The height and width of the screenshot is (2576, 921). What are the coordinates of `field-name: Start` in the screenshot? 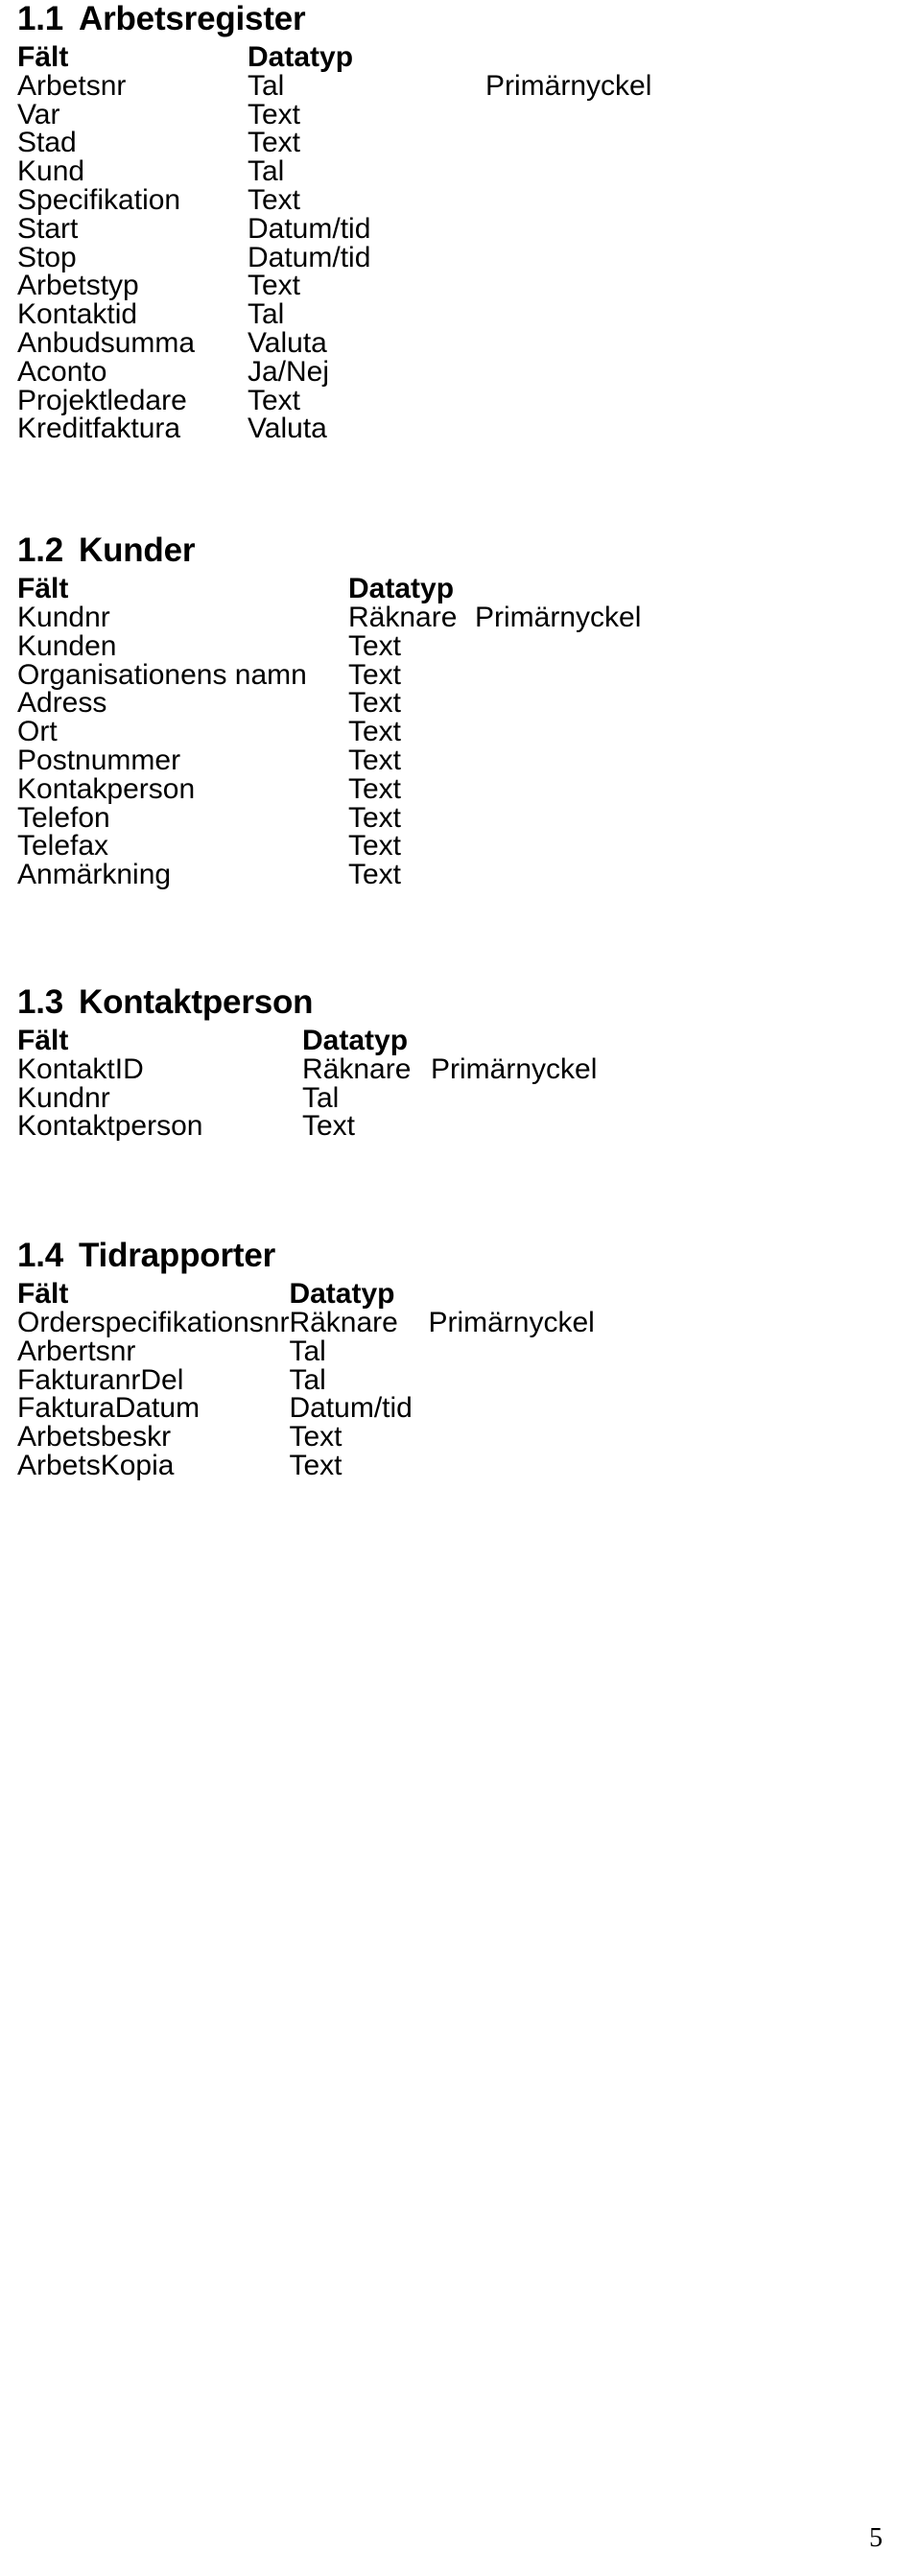 It's located at (48, 229).